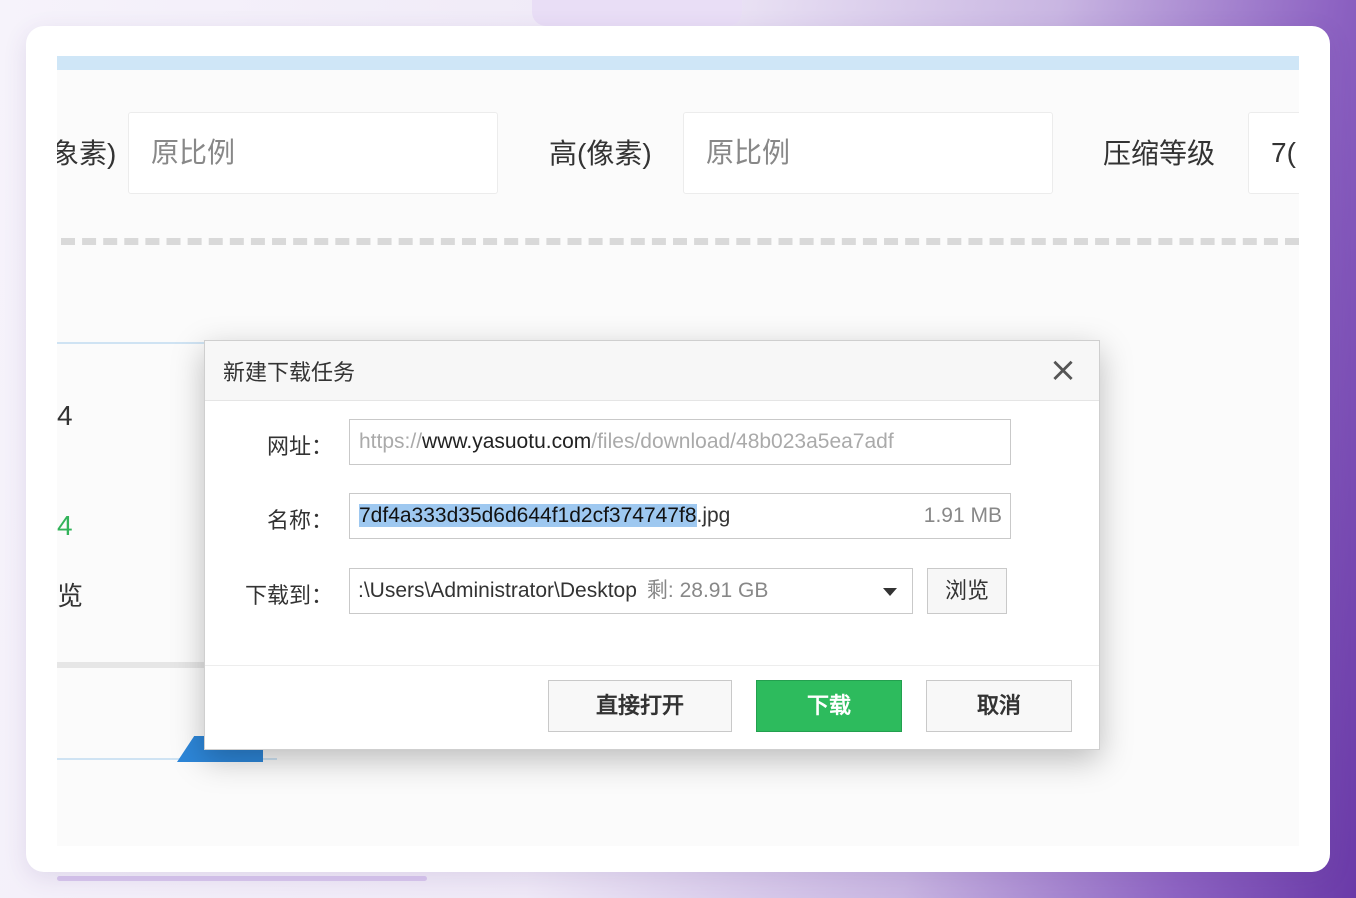 Image resolution: width=1356 pixels, height=898 pixels. I want to click on top-blue-bar, so click(678, 63).